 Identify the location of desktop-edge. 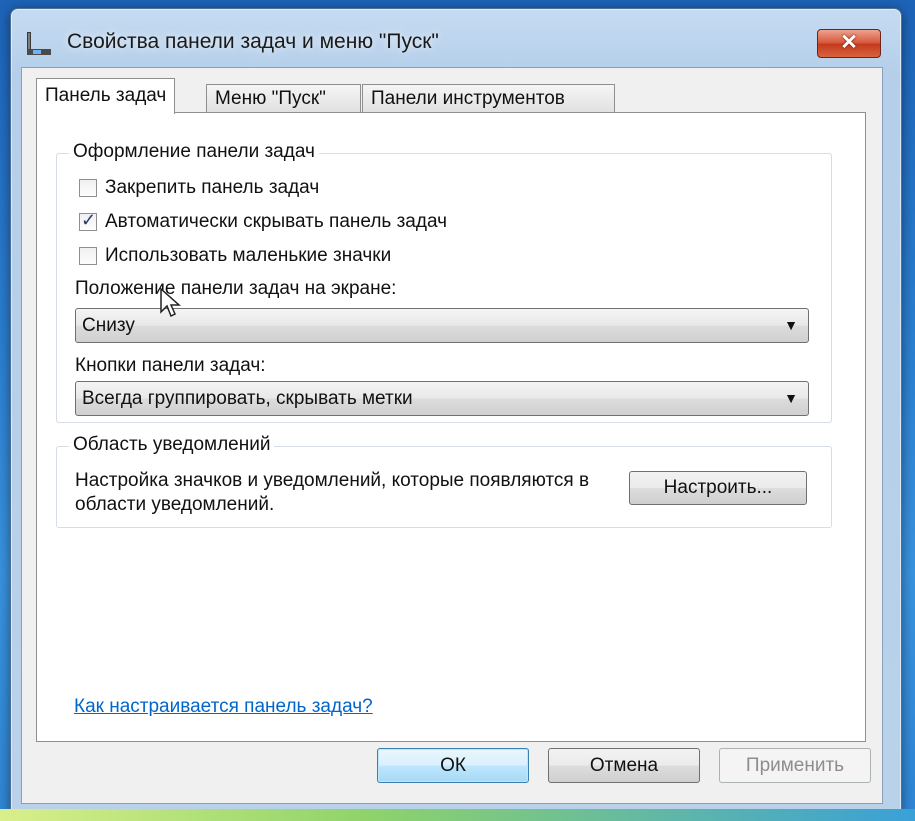
(457, 815).